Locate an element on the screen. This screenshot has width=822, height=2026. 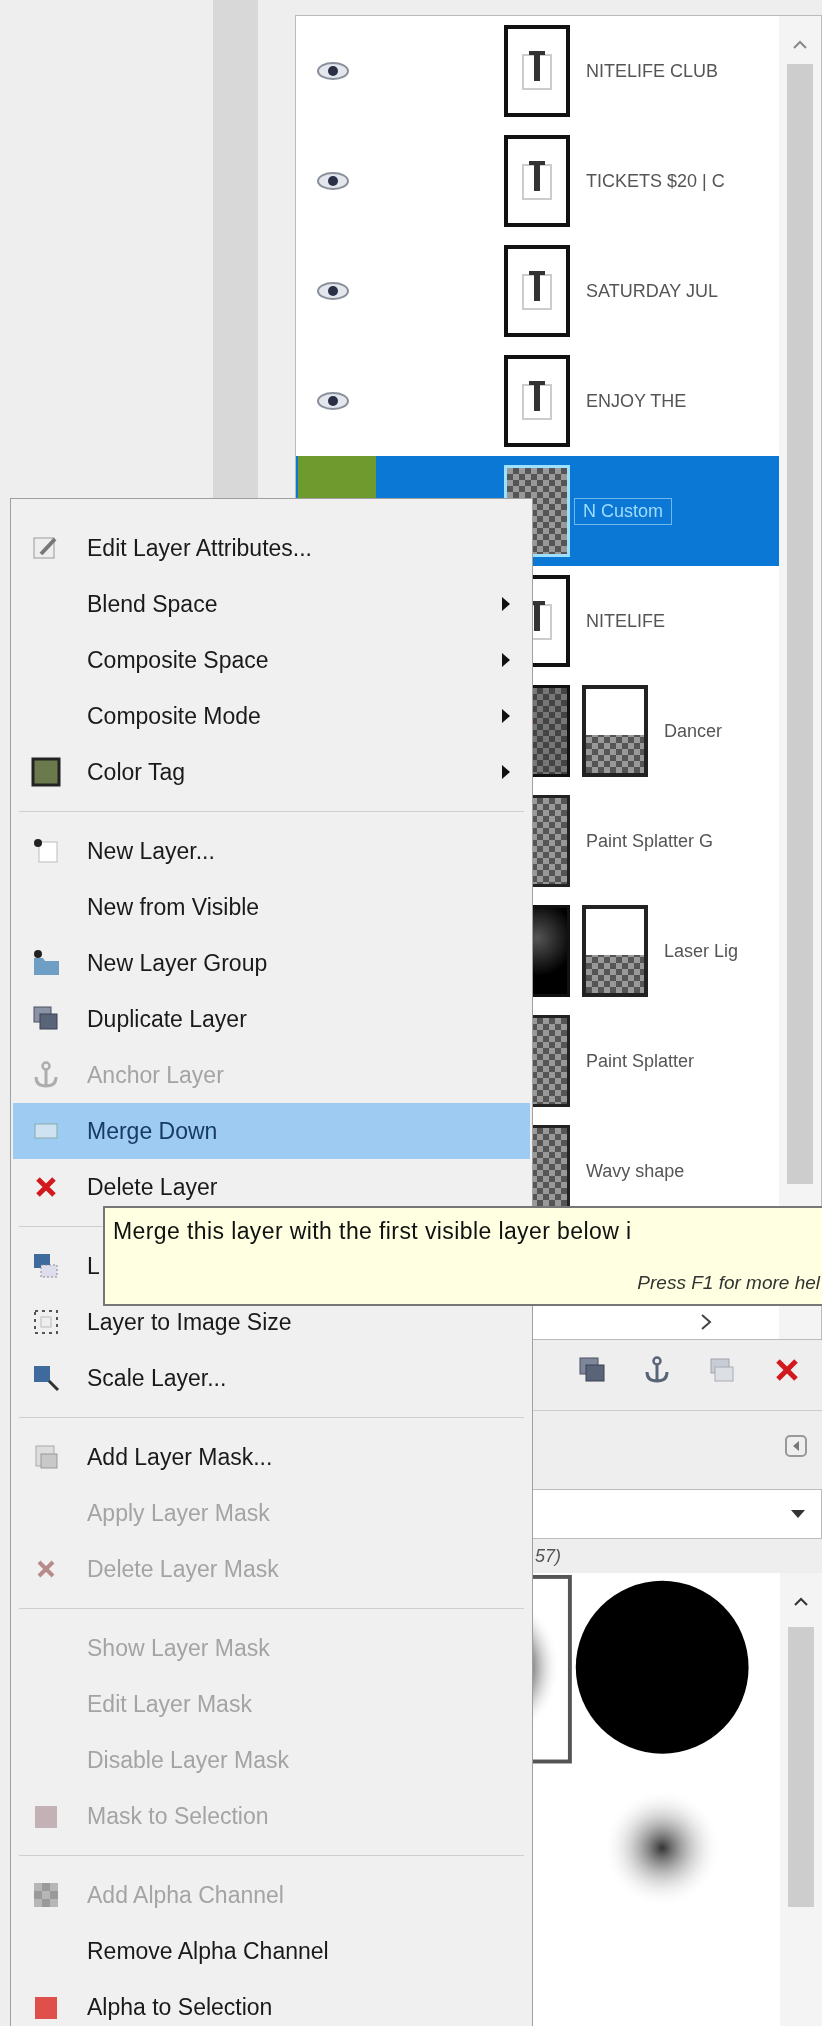
layer-name: SATURDAY JUL is located at coordinates (652, 291).